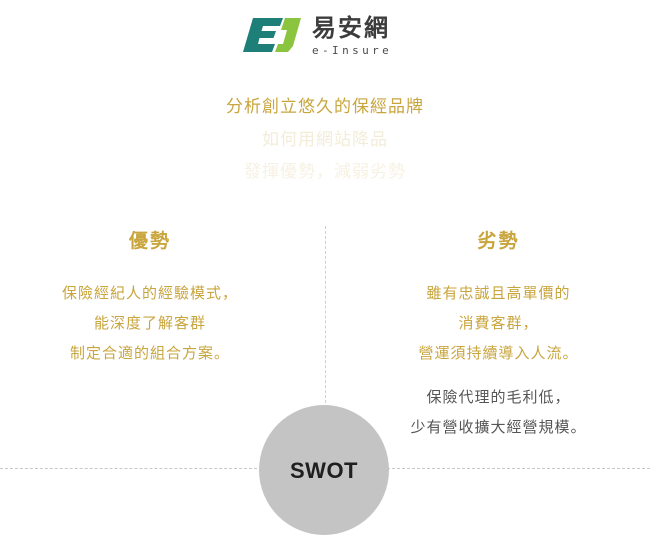  I want to click on strengths-text: 保險經紀人的經驗模式， 能深度了解客群 制定合適的組合方案。, so click(150, 323).